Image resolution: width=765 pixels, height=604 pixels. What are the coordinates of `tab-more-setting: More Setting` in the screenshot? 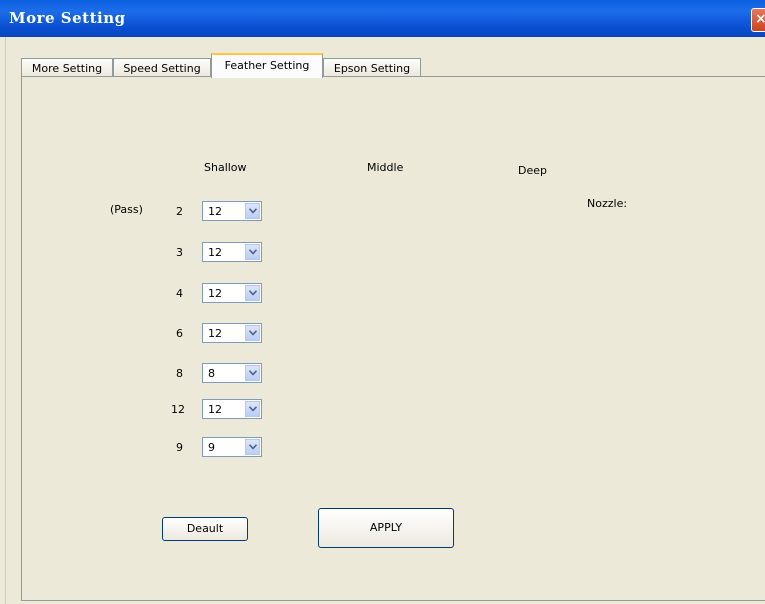 It's located at (67, 67).